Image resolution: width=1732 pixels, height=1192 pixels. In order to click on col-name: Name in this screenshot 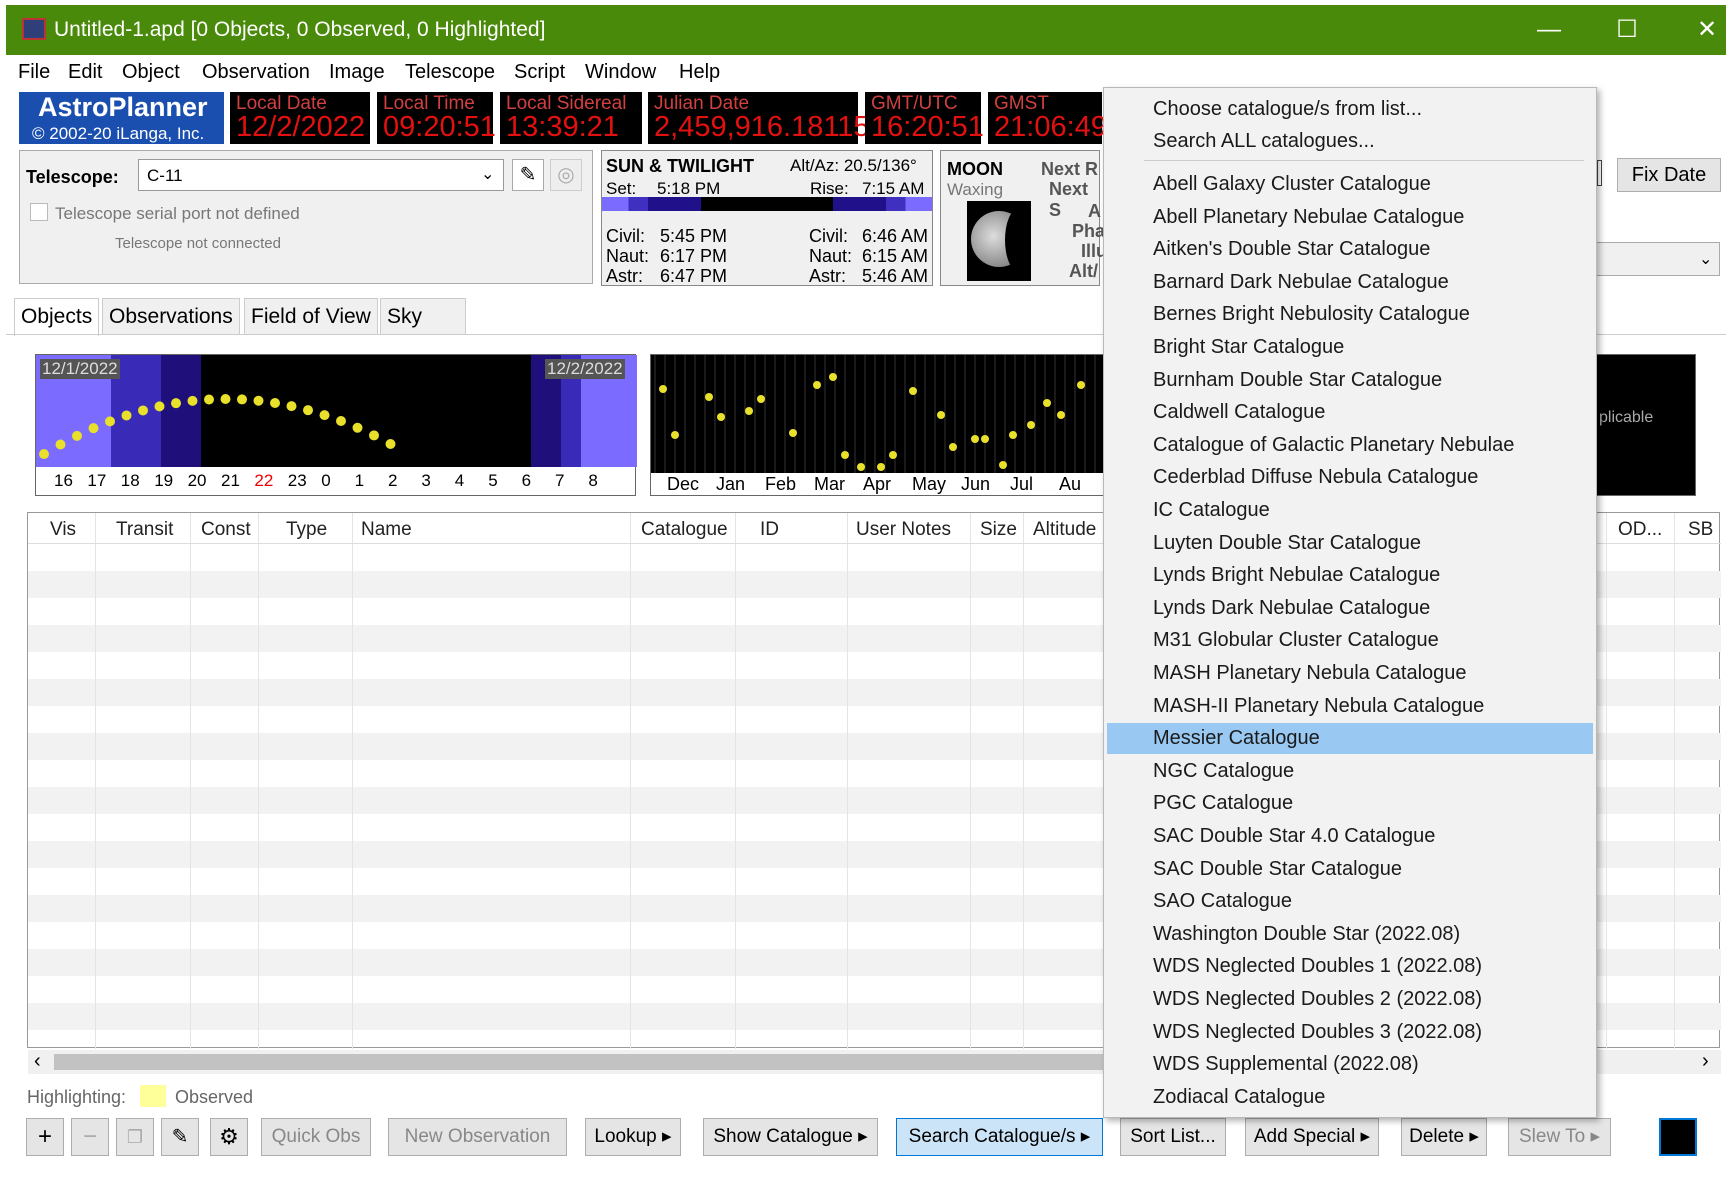, I will do `click(386, 530)`.